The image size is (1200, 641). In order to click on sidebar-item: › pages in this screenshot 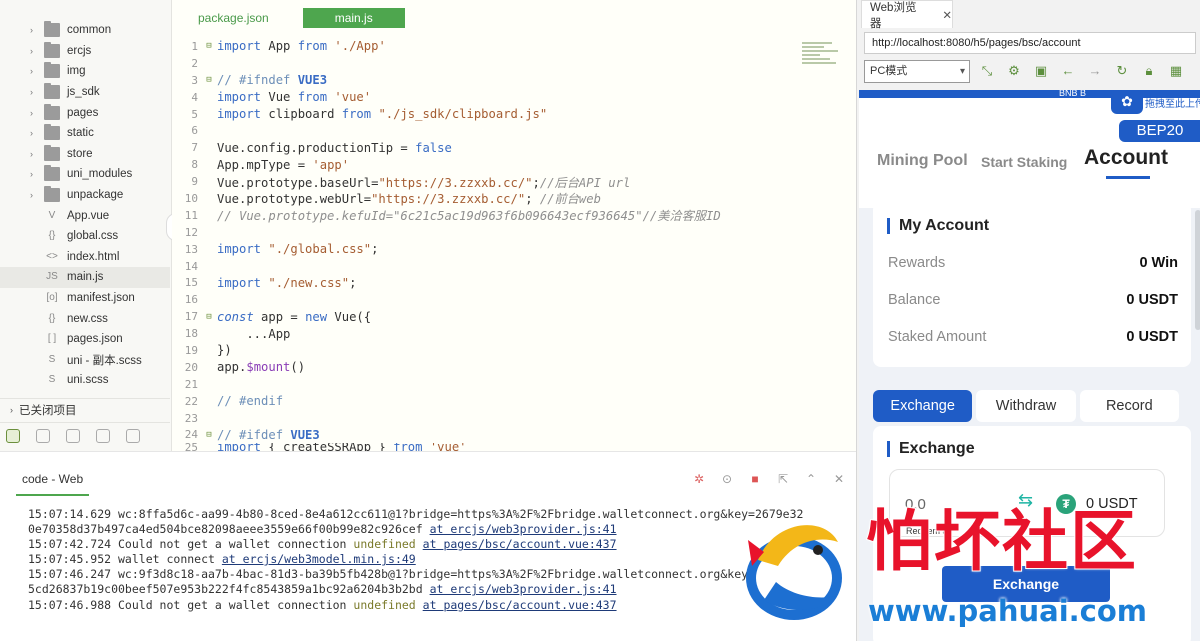, I will do `click(85, 112)`.